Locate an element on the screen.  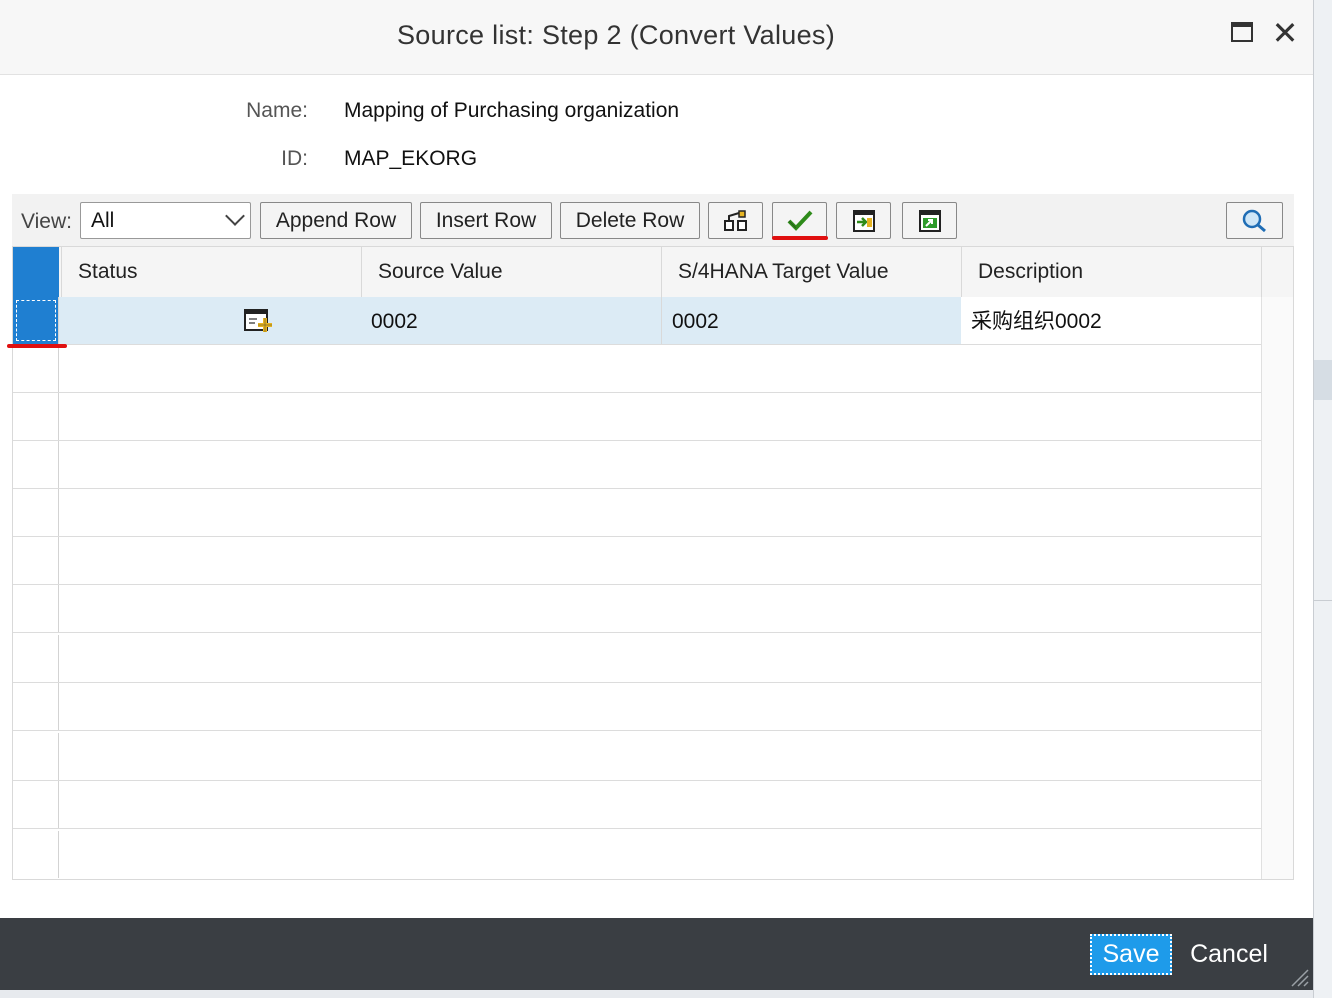
check-icon is located at coordinates (800, 220).